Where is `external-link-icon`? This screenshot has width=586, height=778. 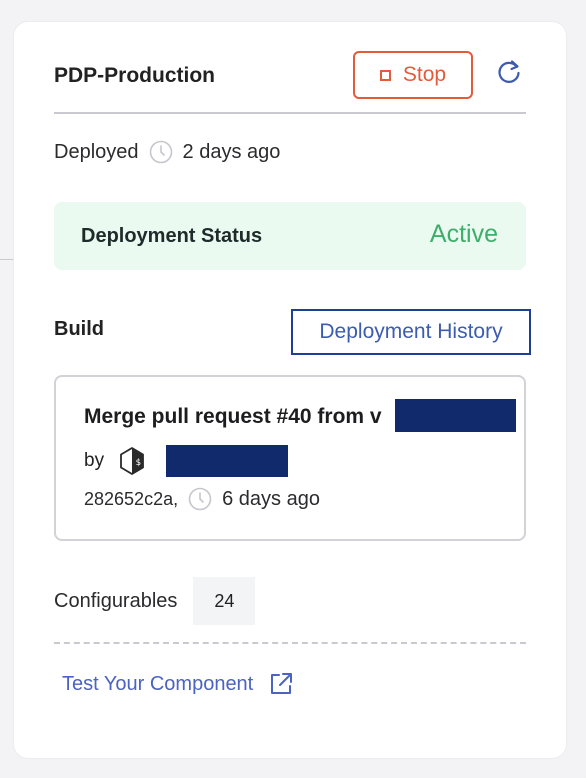 external-link-icon is located at coordinates (282, 683).